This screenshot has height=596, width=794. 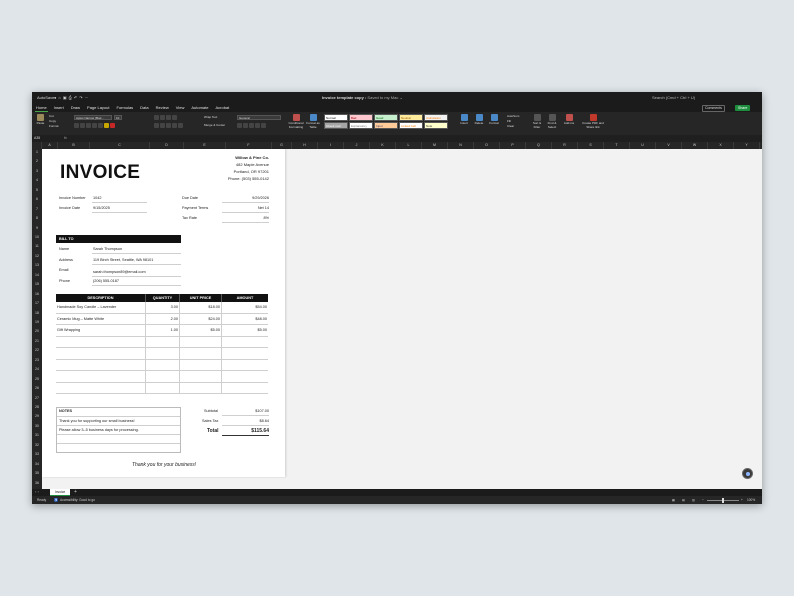 I want to click on copy-button: Copy, so click(x=52, y=121).